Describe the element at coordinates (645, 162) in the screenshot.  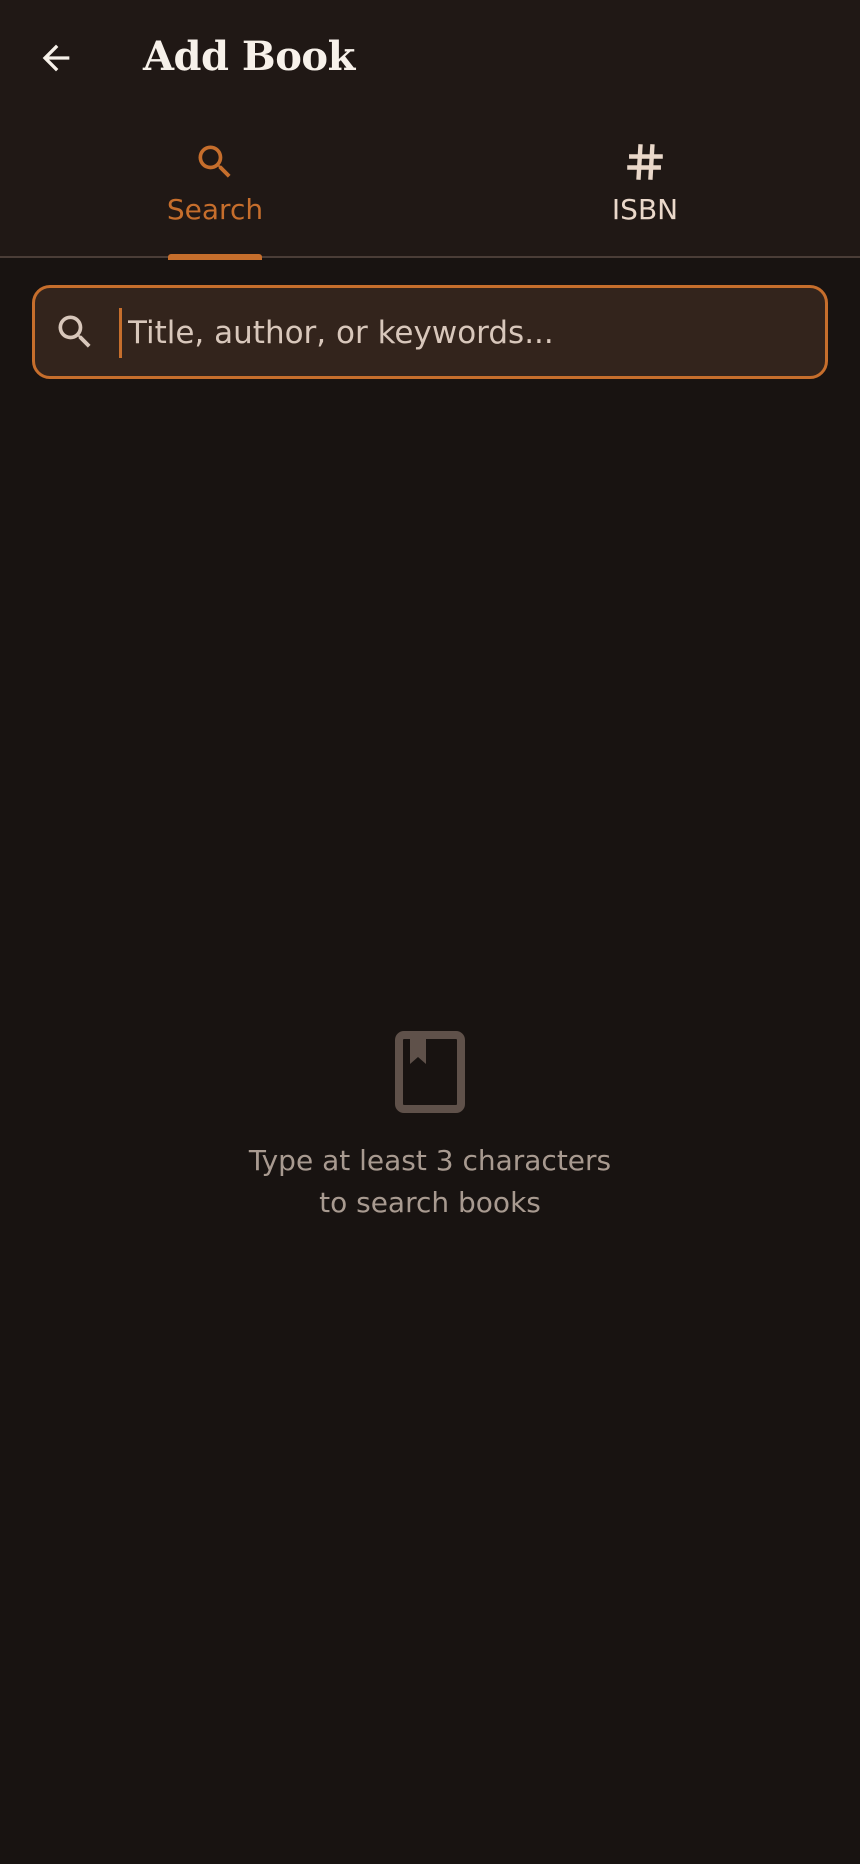
I see `hash-icon` at that location.